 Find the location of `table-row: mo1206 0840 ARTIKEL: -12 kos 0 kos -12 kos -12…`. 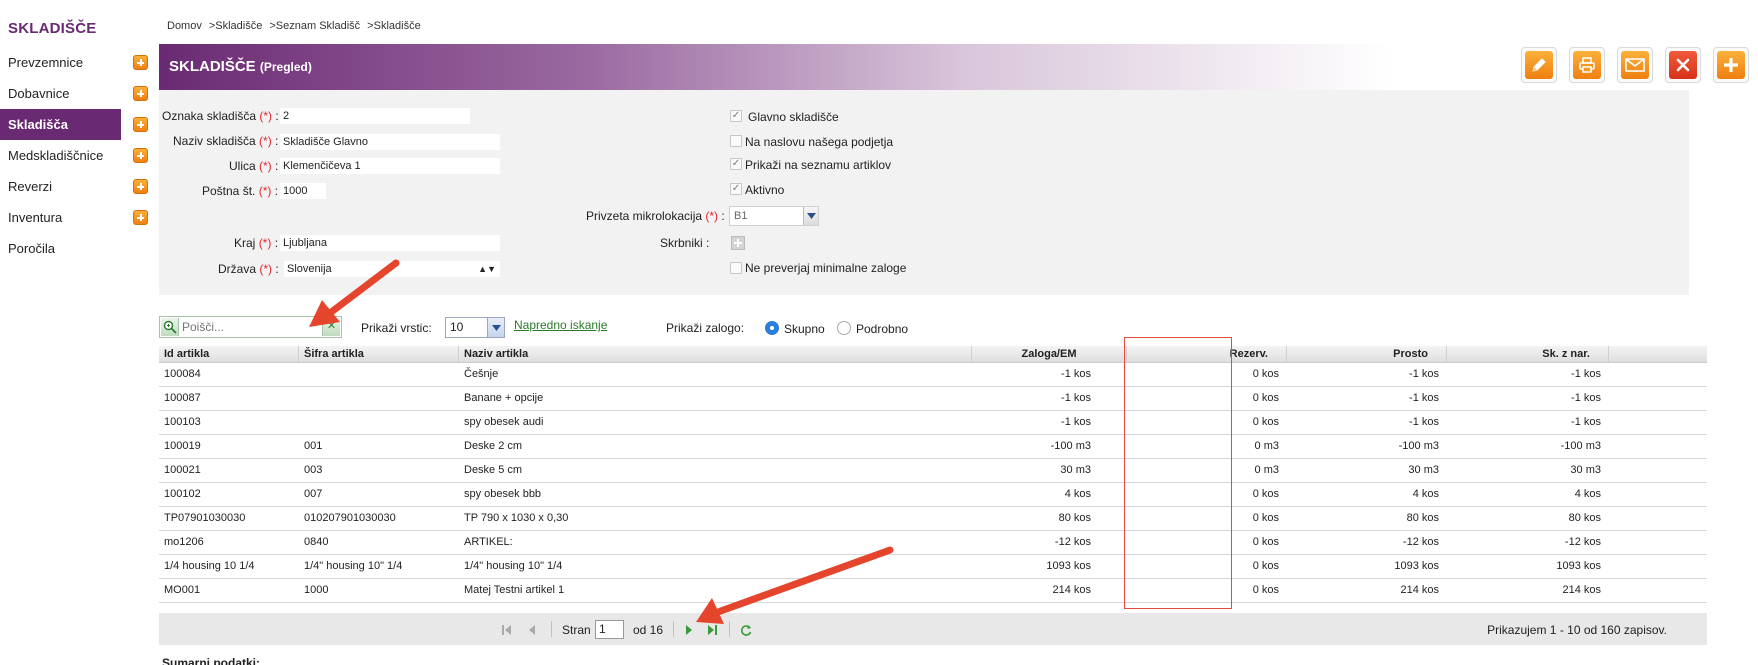

table-row: mo1206 0840 ARTIKEL: -12 kos 0 kos -12 kos -12… is located at coordinates (933, 543).